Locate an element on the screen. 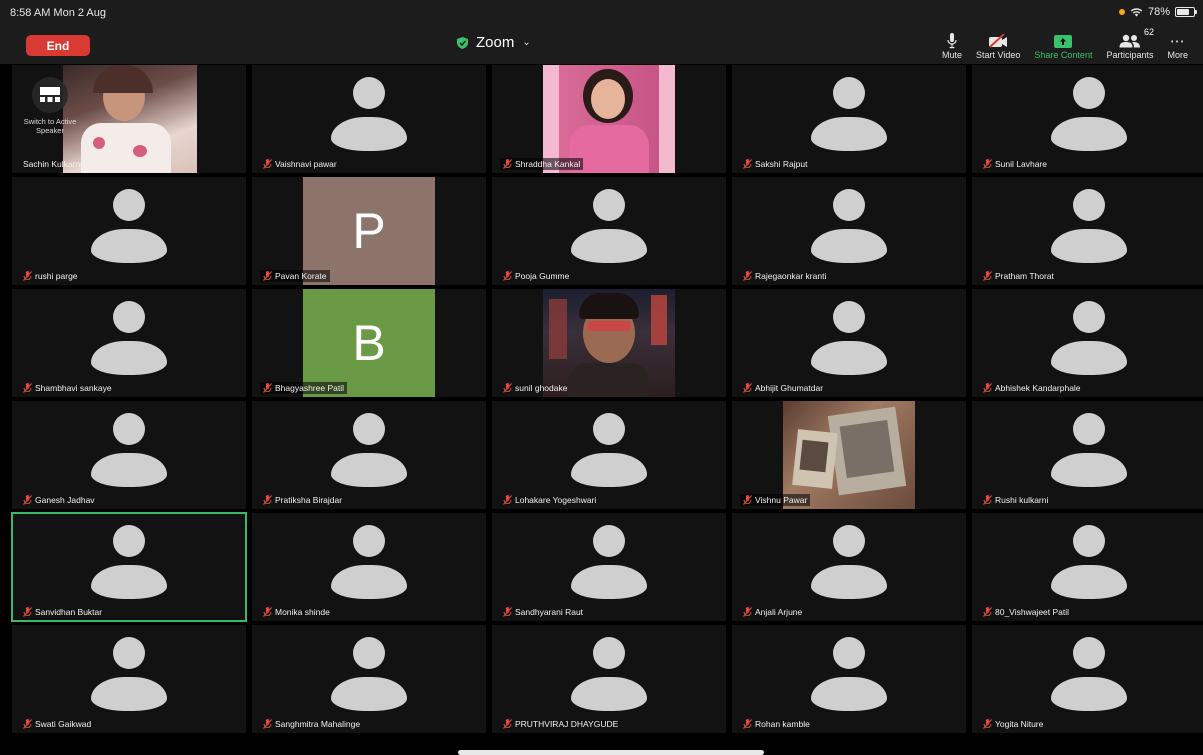 The height and width of the screenshot is (755, 1203). participant-name-label: Anjali Arjune is located at coordinates (779, 612).